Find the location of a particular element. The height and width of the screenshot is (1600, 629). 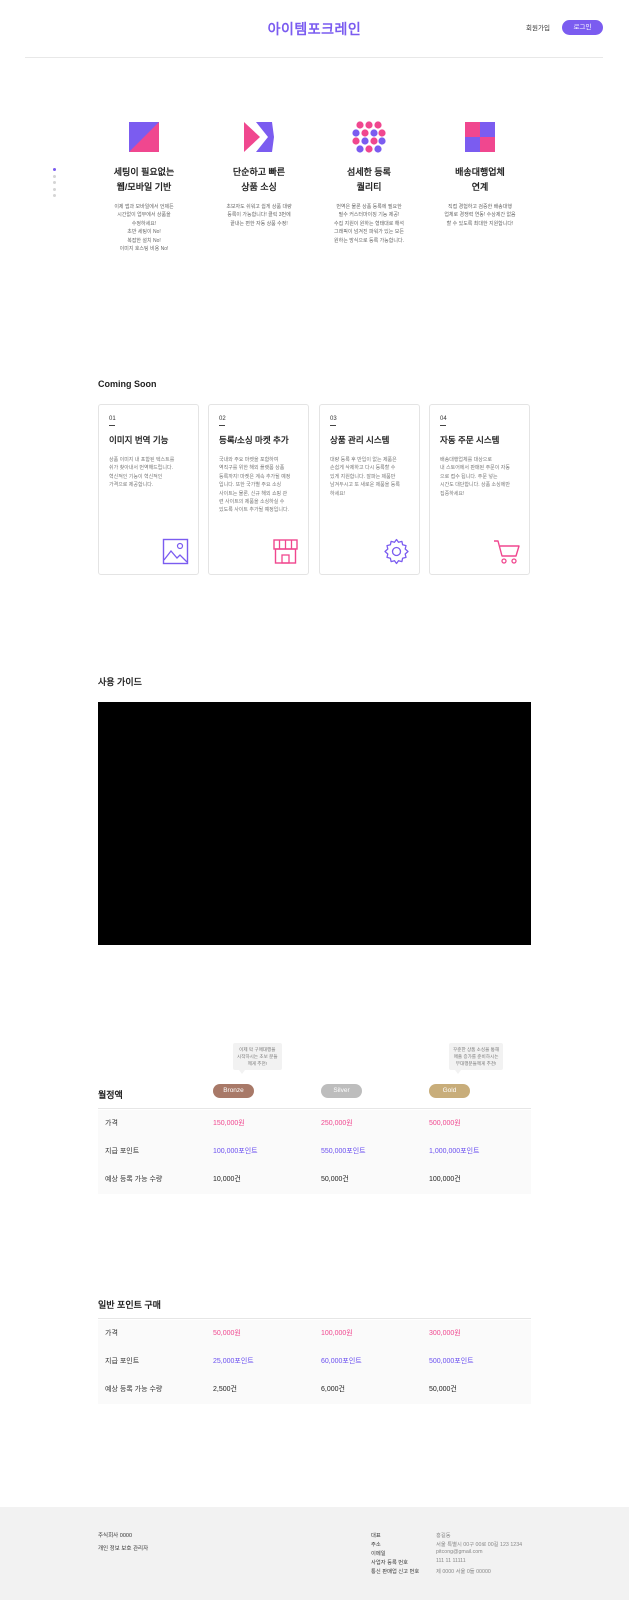

card-title: 등록/소싱 마켓 추가 is located at coordinates (254, 440).